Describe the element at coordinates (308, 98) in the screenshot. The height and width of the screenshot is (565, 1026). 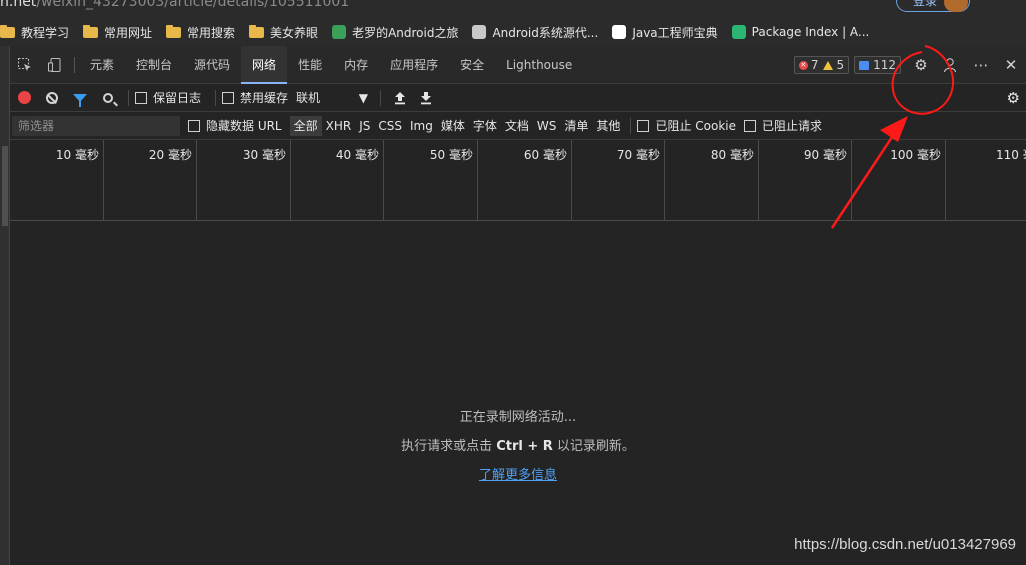
I see `throttle-value: 联机` at that location.